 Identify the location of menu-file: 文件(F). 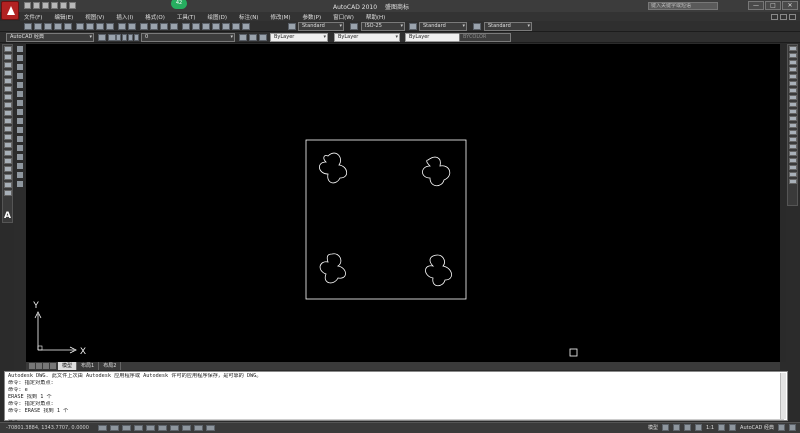
(33, 17).